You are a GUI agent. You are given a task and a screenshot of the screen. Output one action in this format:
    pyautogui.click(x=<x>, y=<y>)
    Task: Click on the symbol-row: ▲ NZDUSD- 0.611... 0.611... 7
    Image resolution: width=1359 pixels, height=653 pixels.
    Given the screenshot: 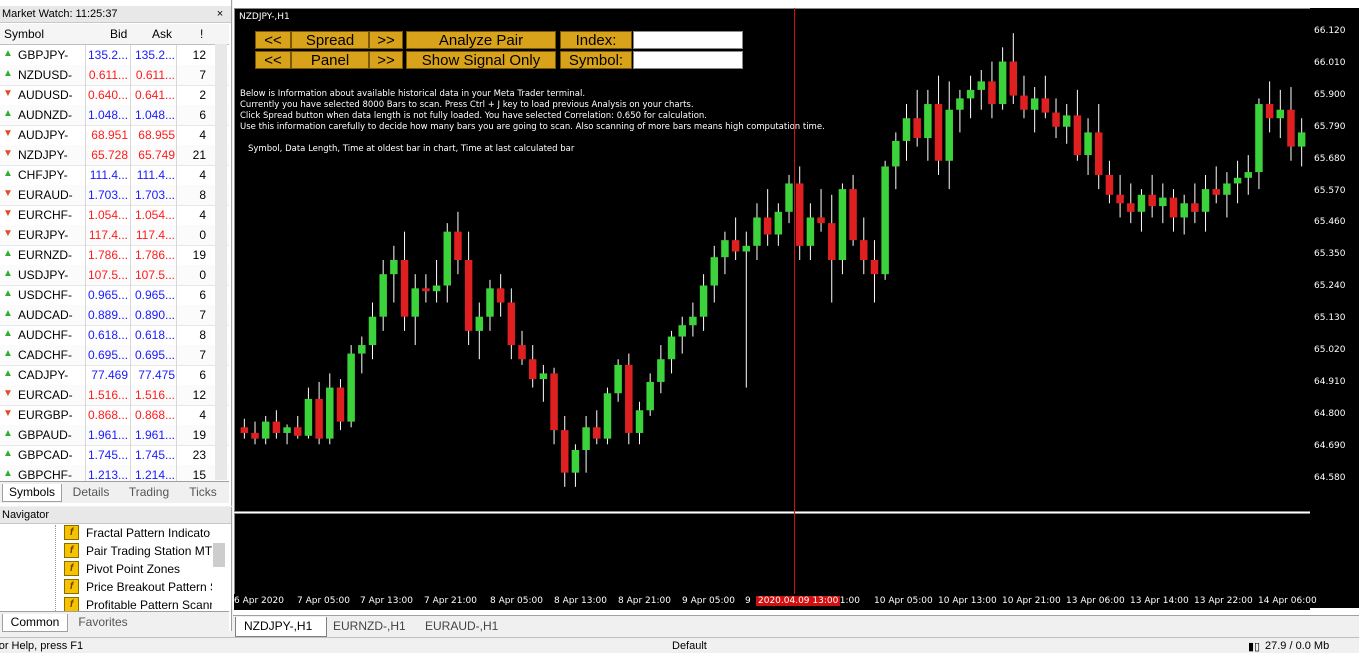 What is the action you would take?
    pyautogui.click(x=114, y=75)
    